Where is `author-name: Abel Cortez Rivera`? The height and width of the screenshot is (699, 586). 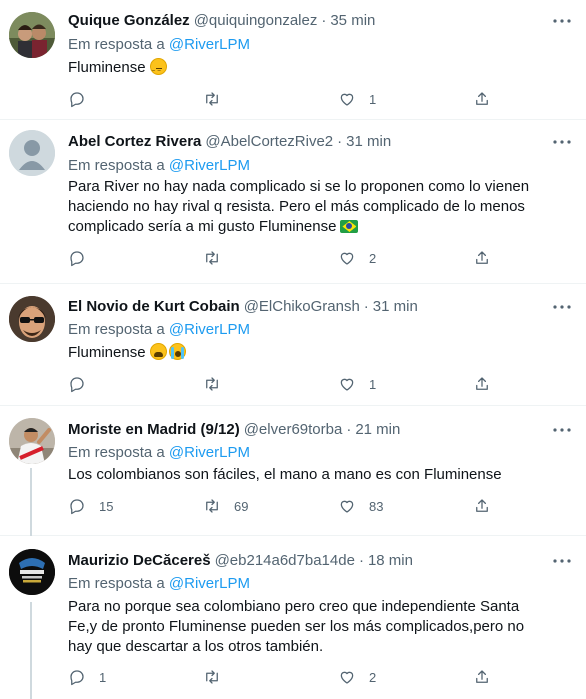
author-name: Abel Cortez Rivera is located at coordinates (134, 141).